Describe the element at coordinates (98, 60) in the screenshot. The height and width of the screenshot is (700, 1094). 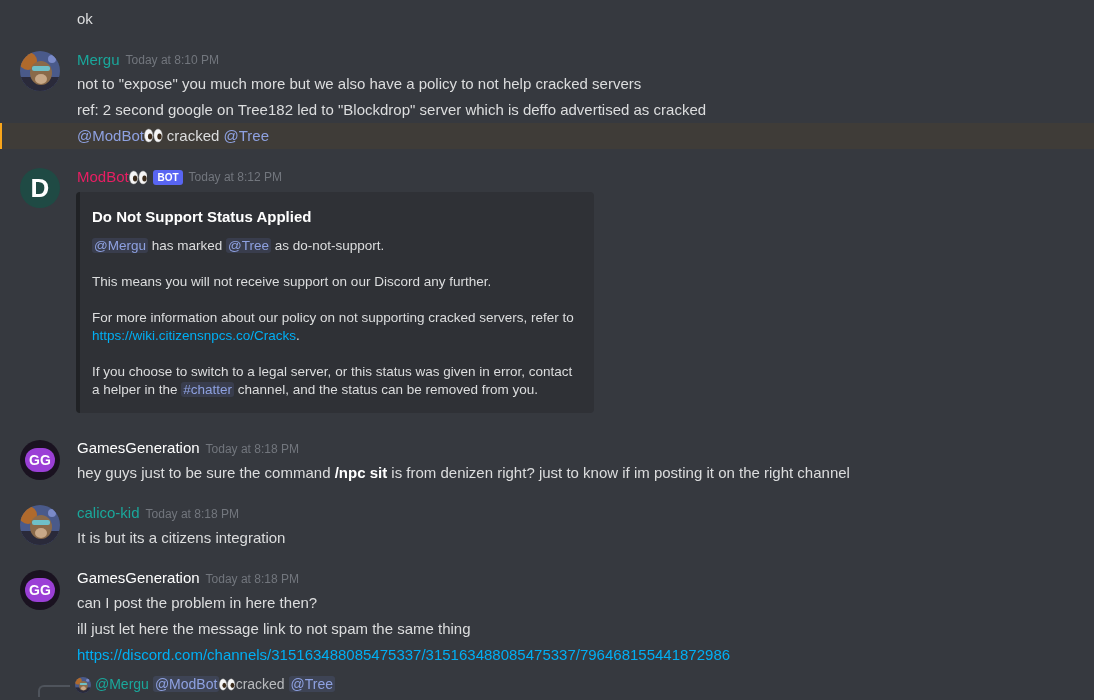
I see `username: Mergu` at that location.